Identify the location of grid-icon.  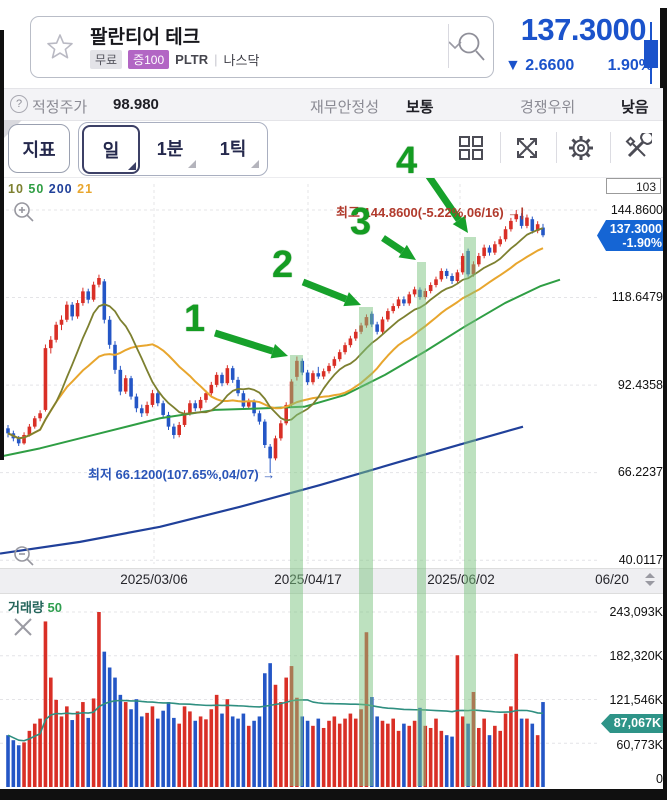
(470, 147).